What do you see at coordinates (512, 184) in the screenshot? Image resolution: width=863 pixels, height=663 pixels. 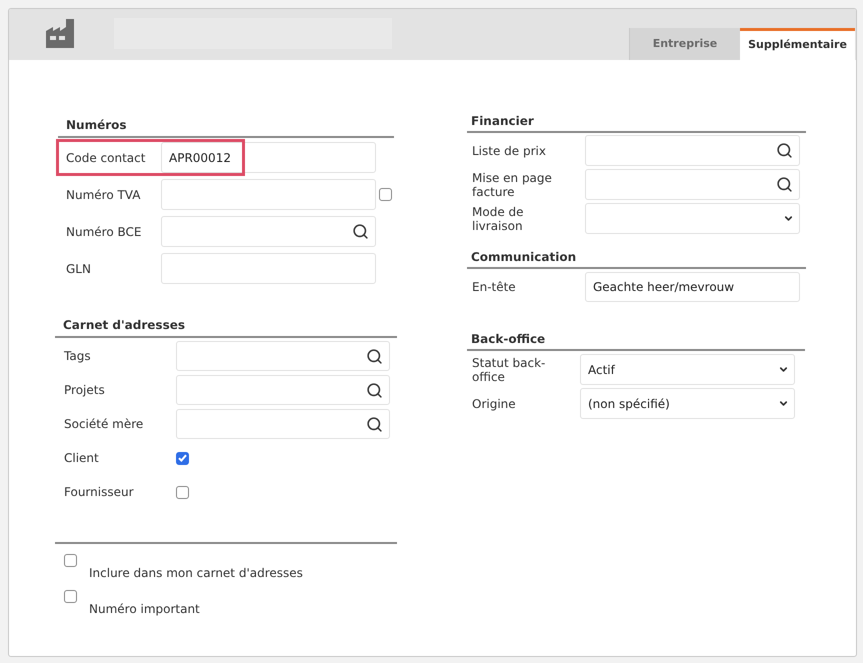 I see `field-label: Mise en page facture` at bounding box center [512, 184].